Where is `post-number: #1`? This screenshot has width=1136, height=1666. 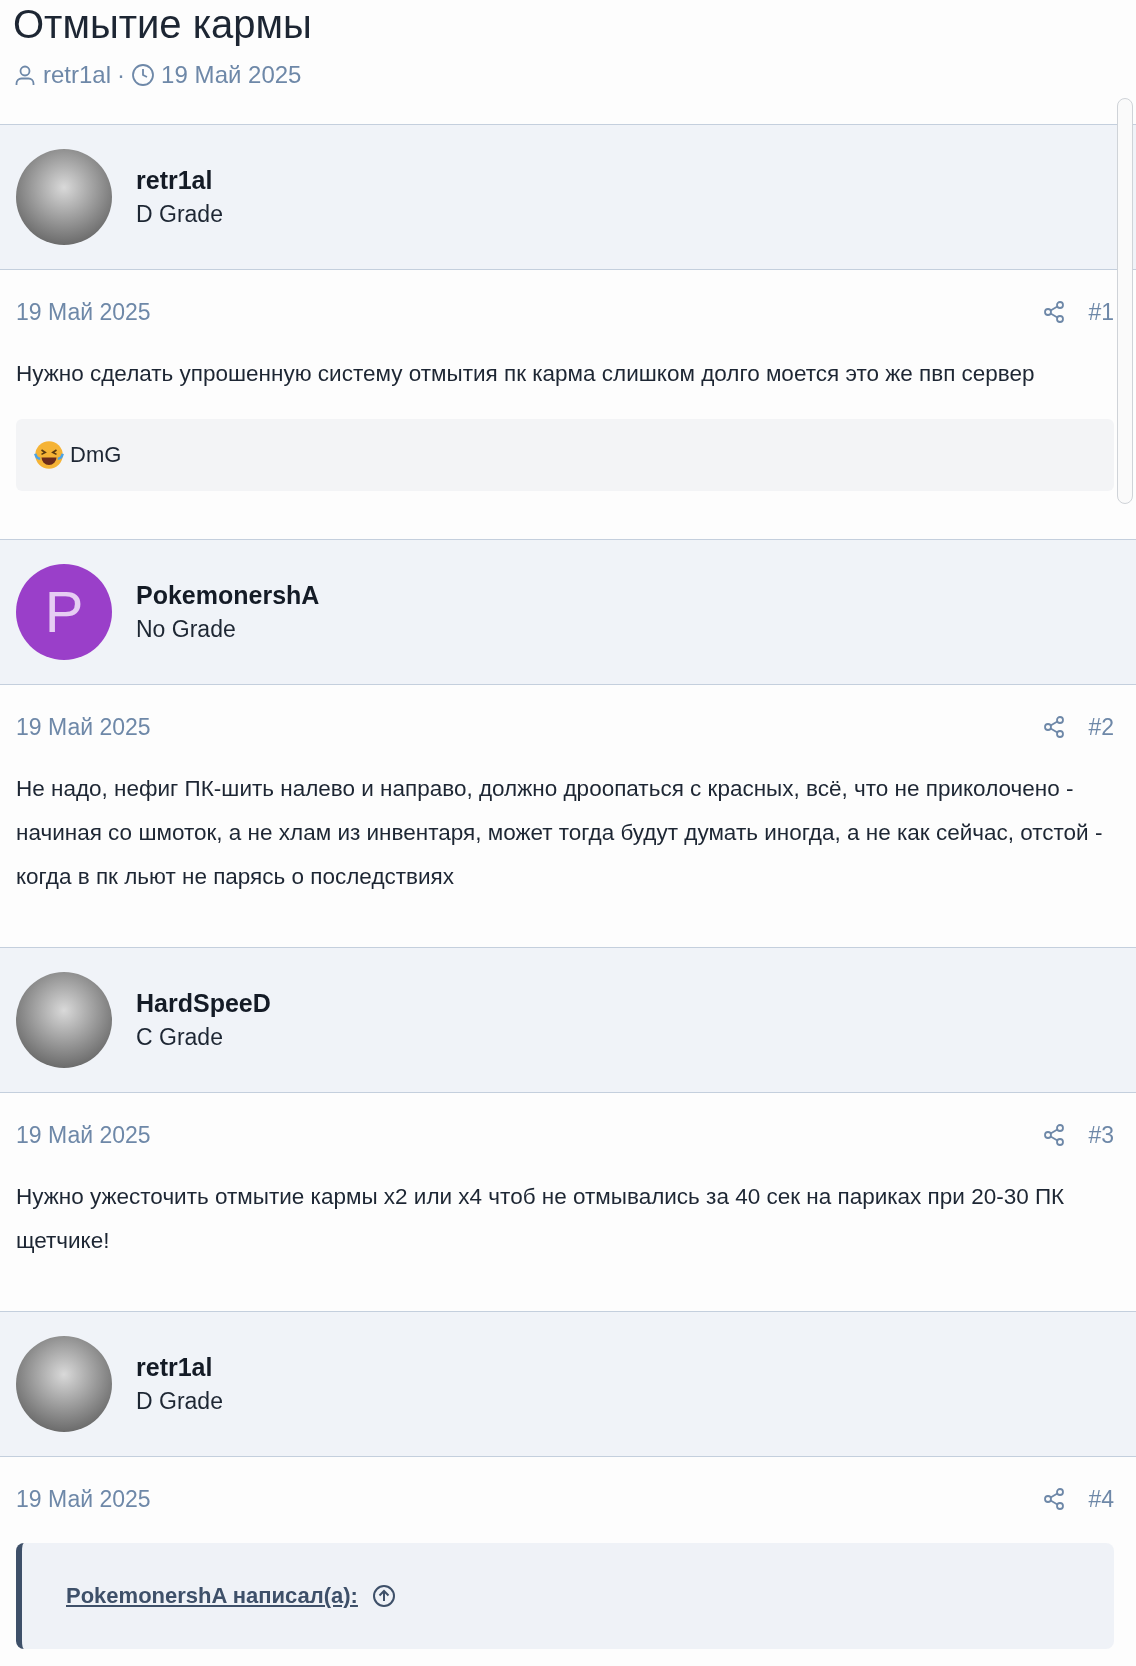 post-number: #1 is located at coordinates (1101, 312).